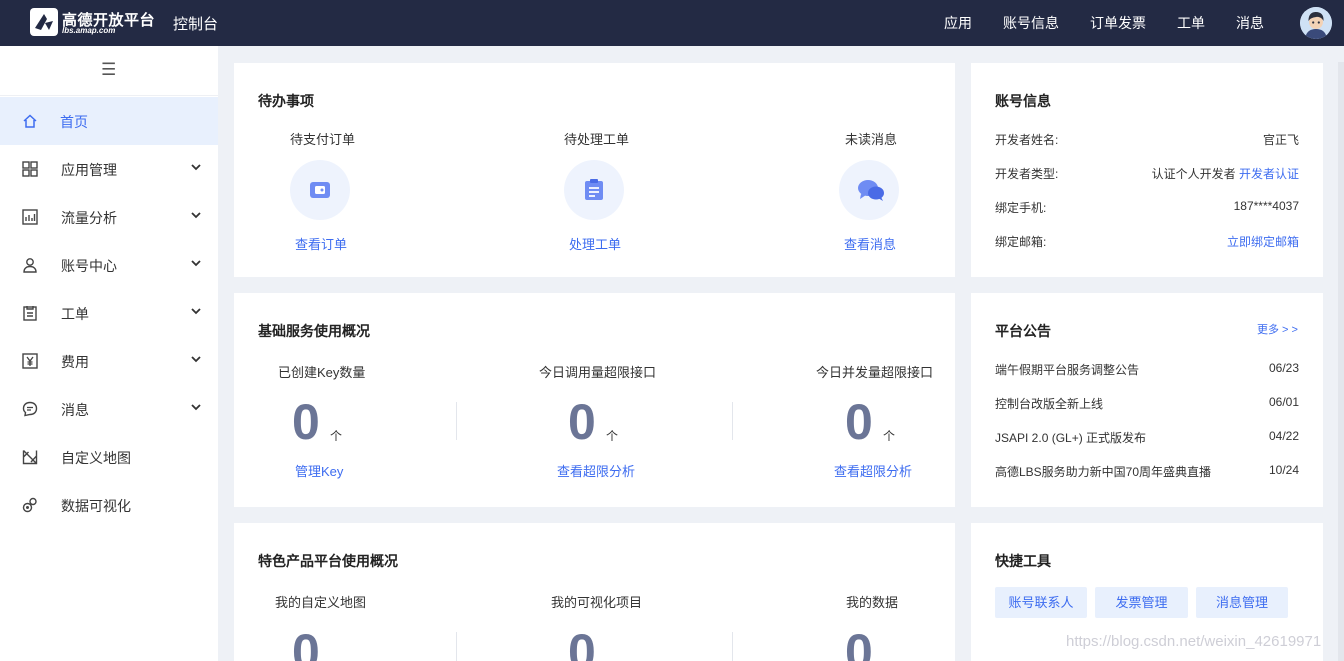 The width and height of the screenshot is (1344, 661). I want to click on grid-icon, so click(30, 169).